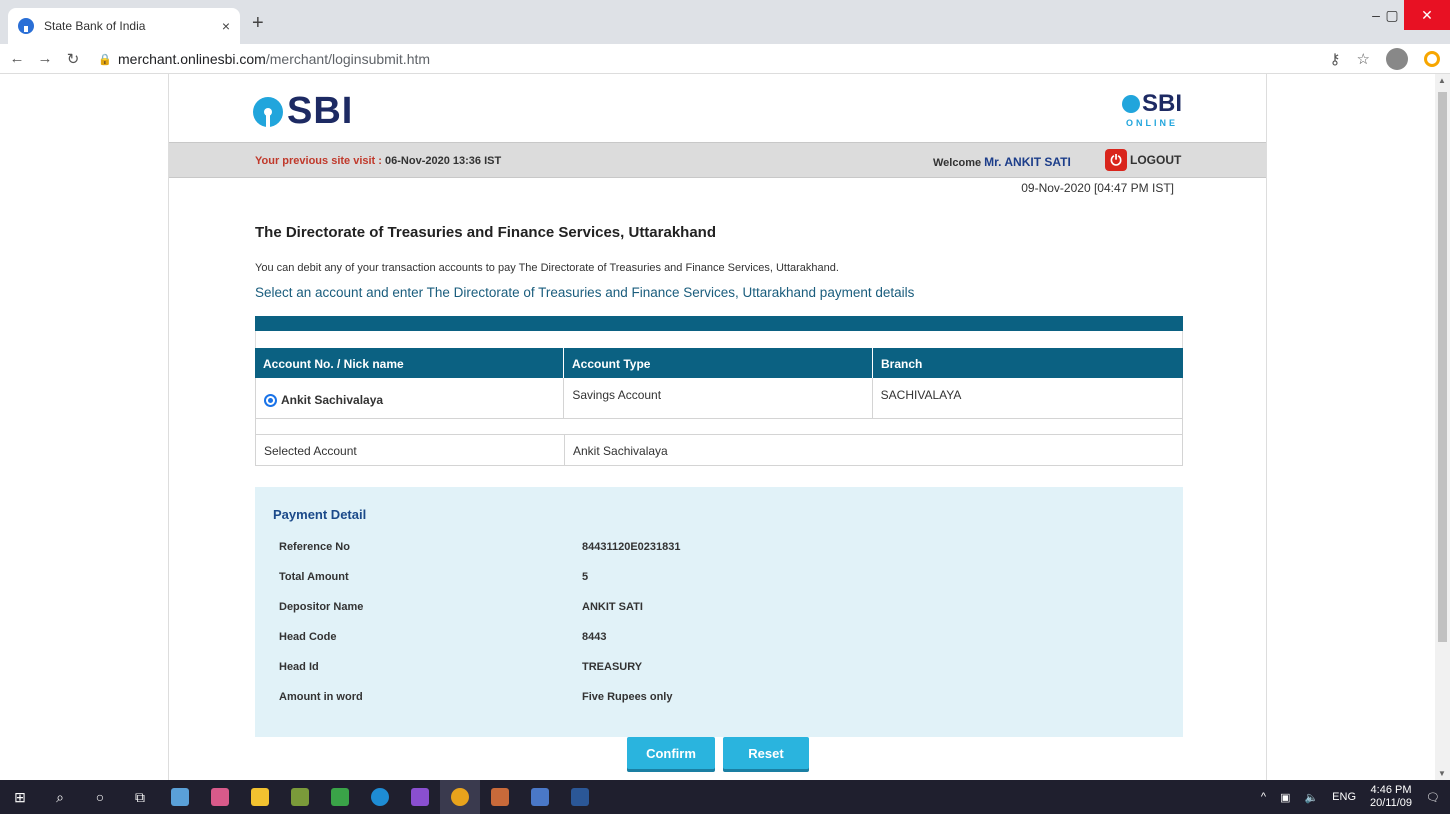 Image resolution: width=1450 pixels, height=814 pixels. Describe the element at coordinates (460, 797) in the screenshot. I see `chrome-browser-icon` at that location.